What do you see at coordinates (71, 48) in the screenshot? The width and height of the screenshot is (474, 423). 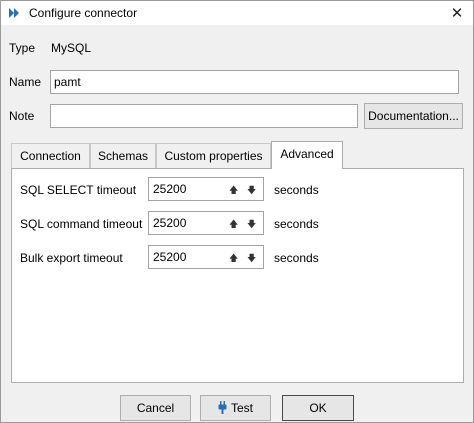 I see `type-value: MySQL` at bounding box center [71, 48].